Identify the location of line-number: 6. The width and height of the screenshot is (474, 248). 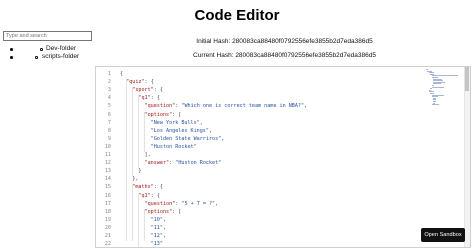
(109, 114).